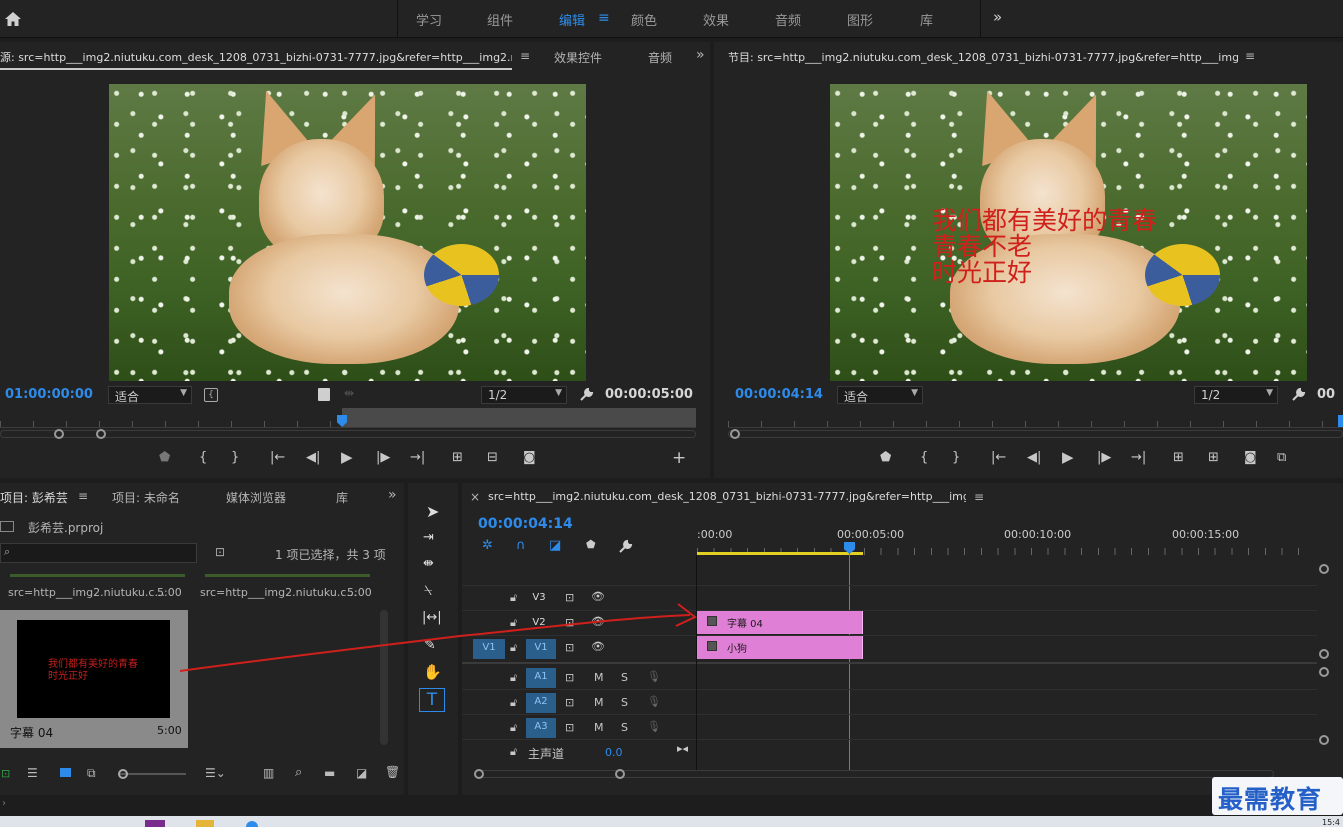  I want to click on track-target-v2: V2, so click(539, 623).